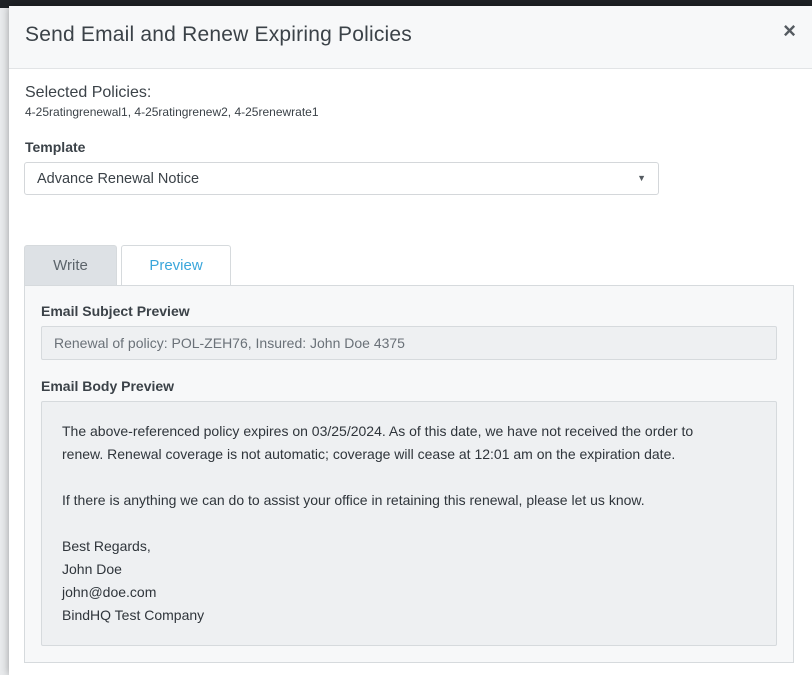 This screenshot has width=812, height=675. I want to click on template-selected-value: Advance Renewal Notice, so click(118, 179).